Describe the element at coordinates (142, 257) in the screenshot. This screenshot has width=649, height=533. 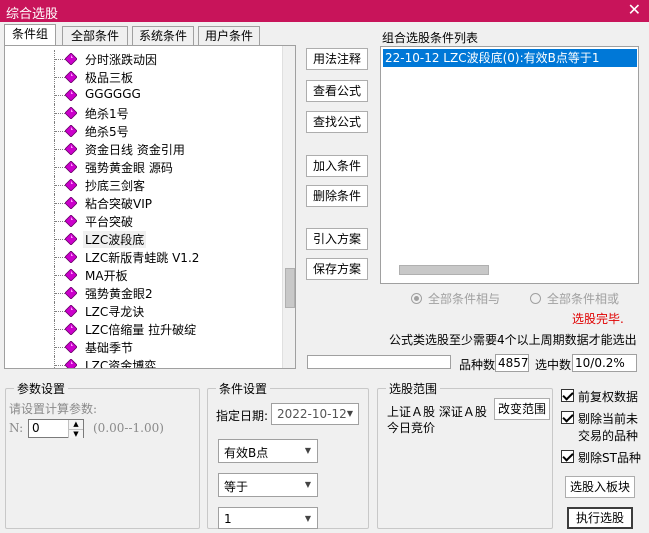
I see `tree-item: LZC新版青蛙跳 V1.2` at that location.